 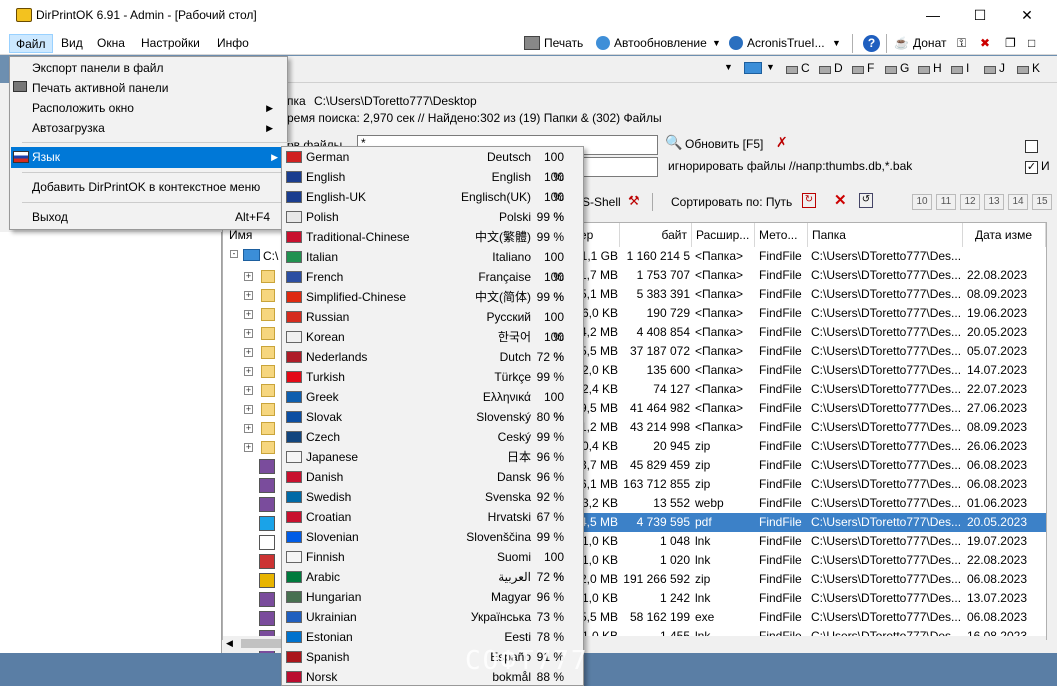 I want to click on language-option: Danish Dansk 96 %, so click(x=432, y=477).